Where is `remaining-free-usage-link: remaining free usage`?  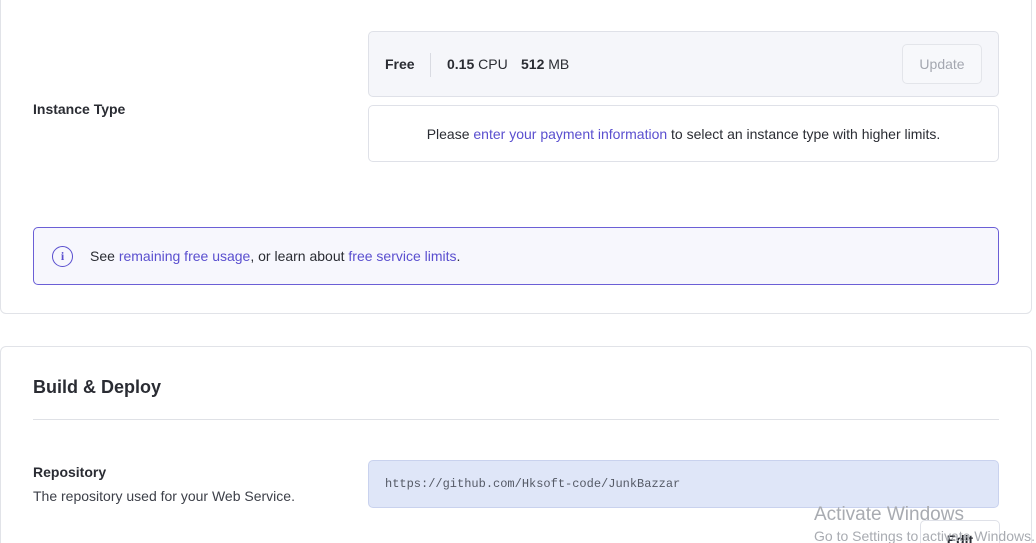
remaining-free-usage-link: remaining free usage is located at coordinates (185, 256).